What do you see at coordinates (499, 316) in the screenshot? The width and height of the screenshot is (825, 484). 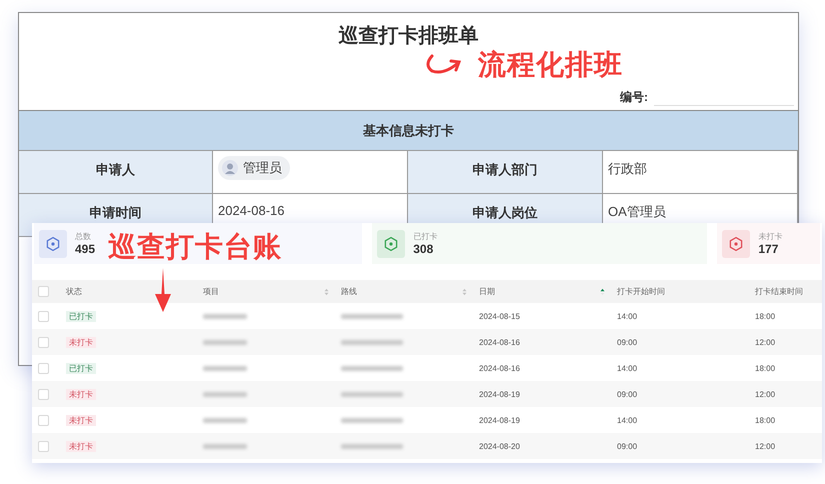 I see `table-cell: 2024-08-15` at bounding box center [499, 316].